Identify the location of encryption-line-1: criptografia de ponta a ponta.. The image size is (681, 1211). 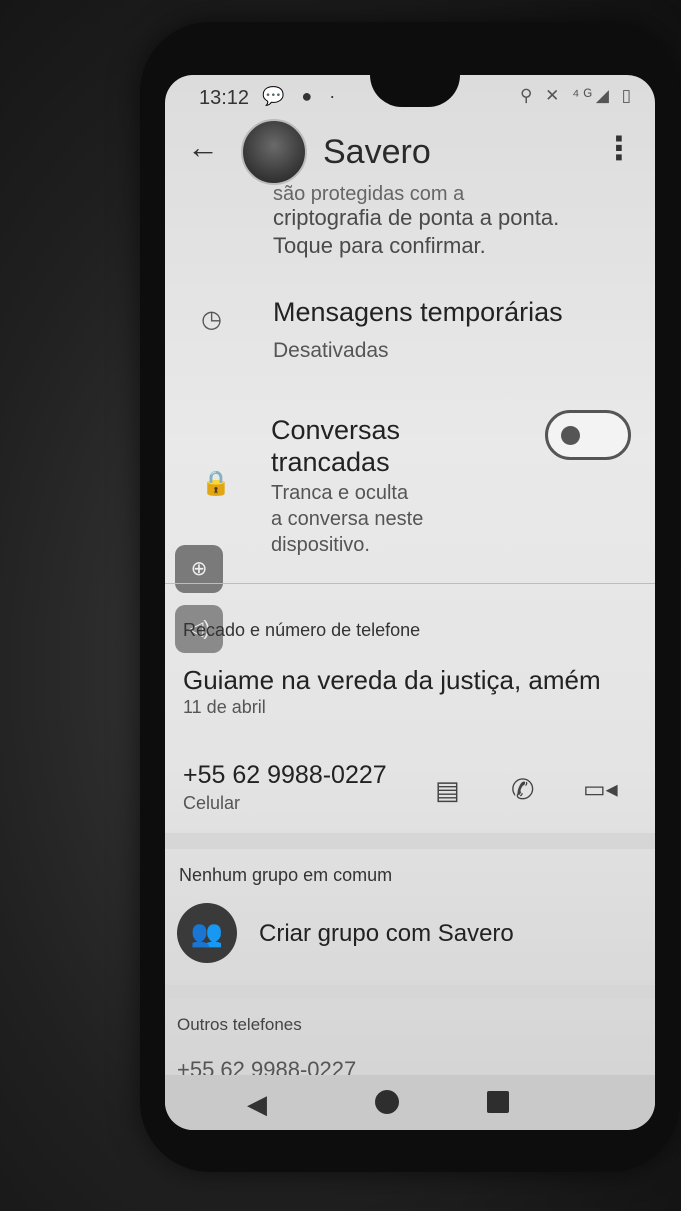
(416, 217).